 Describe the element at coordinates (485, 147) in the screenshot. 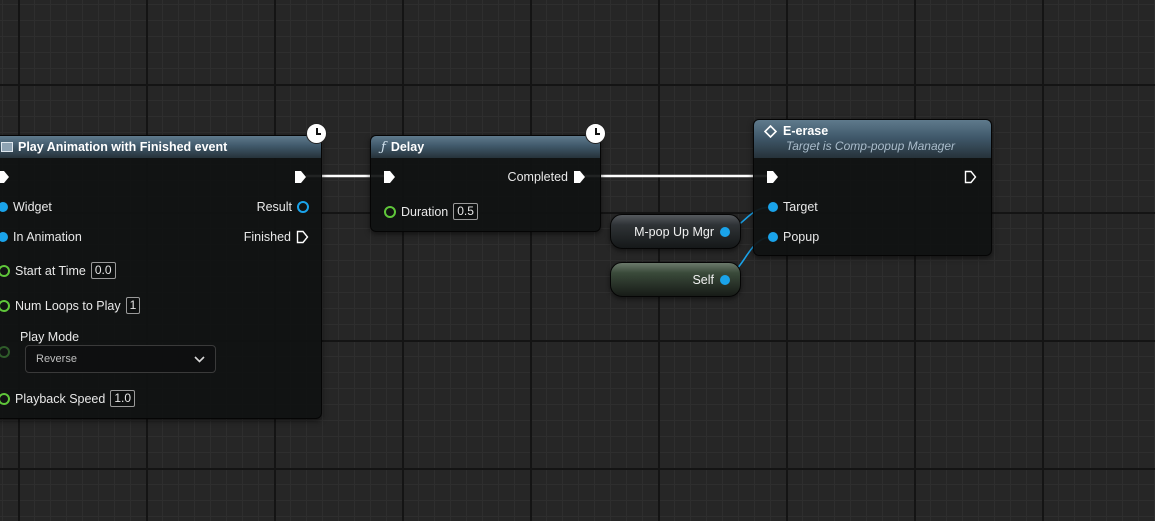

I see `delay-header: ƒ Delay` at that location.